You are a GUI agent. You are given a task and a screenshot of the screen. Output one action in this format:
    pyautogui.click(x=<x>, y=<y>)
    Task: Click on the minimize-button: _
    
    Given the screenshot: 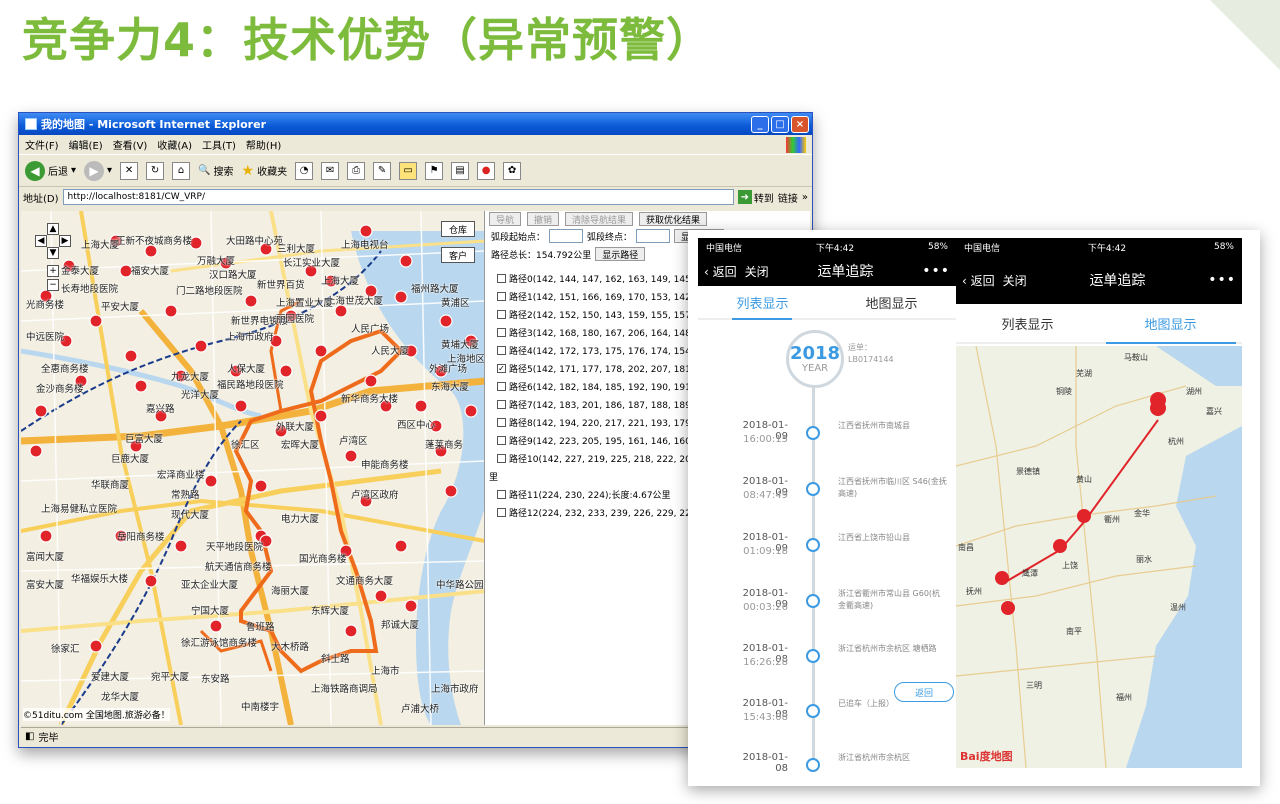 What is the action you would take?
    pyautogui.click(x=760, y=124)
    